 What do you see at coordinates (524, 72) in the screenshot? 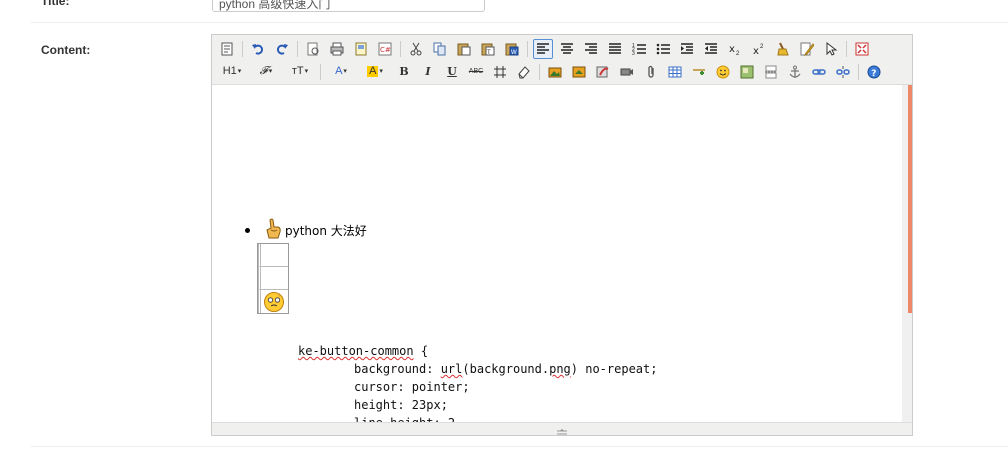
I see `remove-format-icon` at bounding box center [524, 72].